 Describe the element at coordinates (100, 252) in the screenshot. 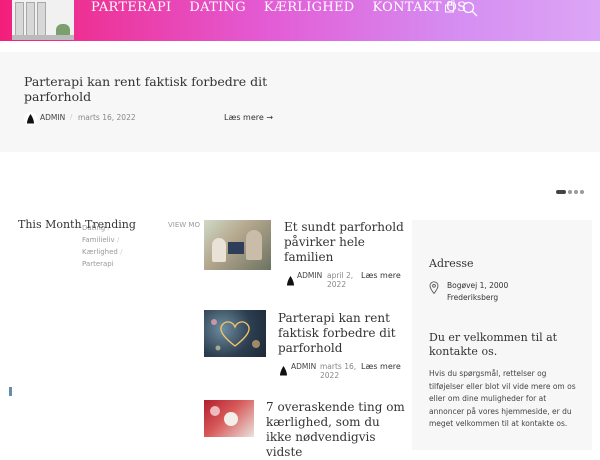

I see `category-link-kaerlighed: Kærlighed` at that location.